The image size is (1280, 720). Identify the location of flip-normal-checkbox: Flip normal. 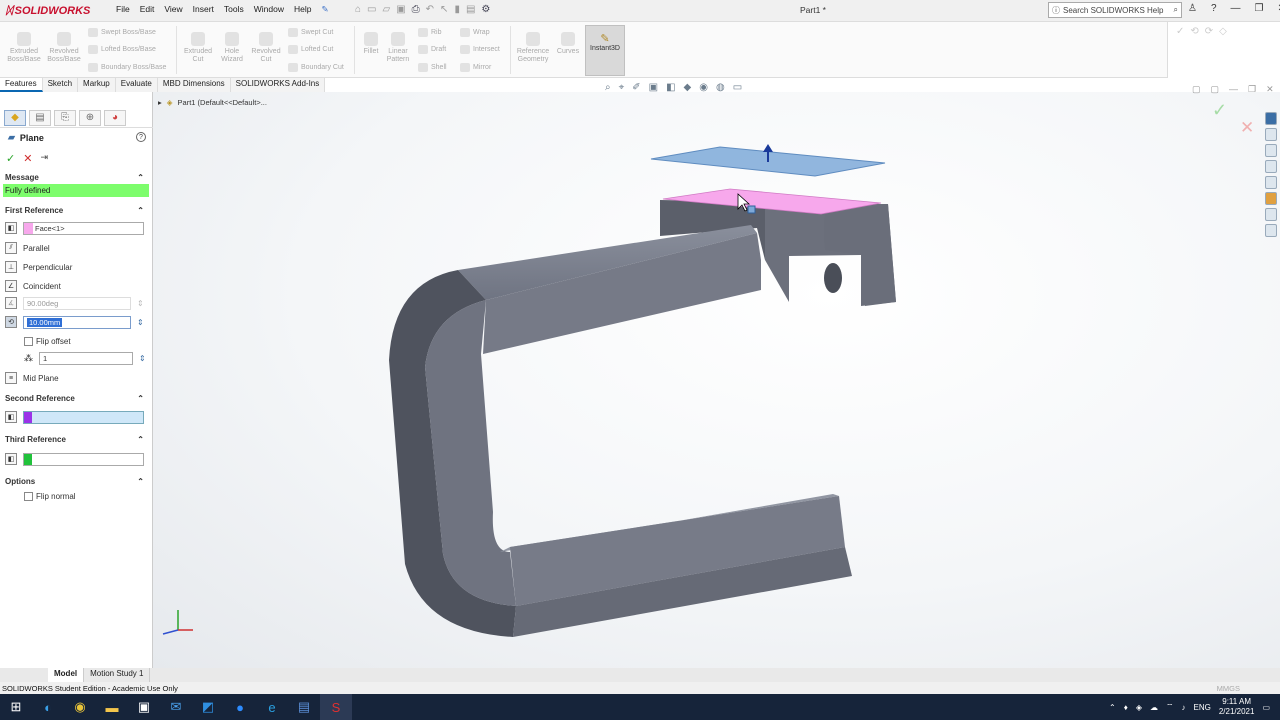
(50, 496).